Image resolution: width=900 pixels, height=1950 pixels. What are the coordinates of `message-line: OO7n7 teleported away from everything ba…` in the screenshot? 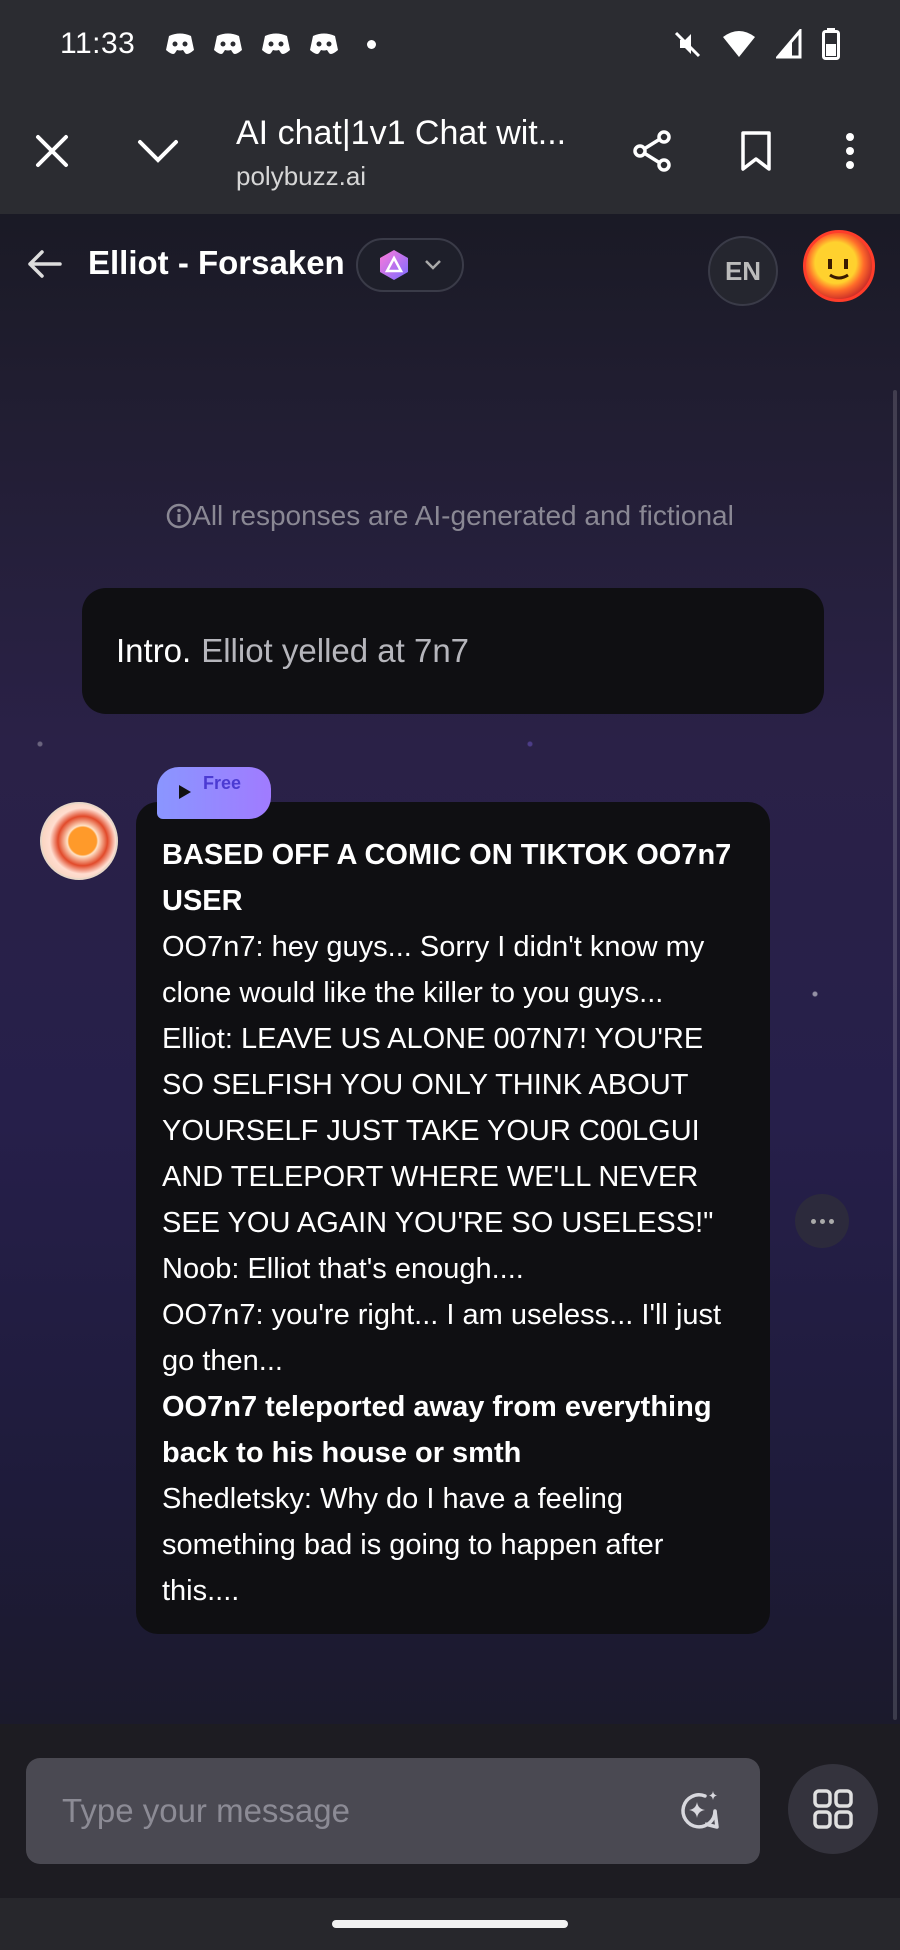 It's located at (441, 1430).